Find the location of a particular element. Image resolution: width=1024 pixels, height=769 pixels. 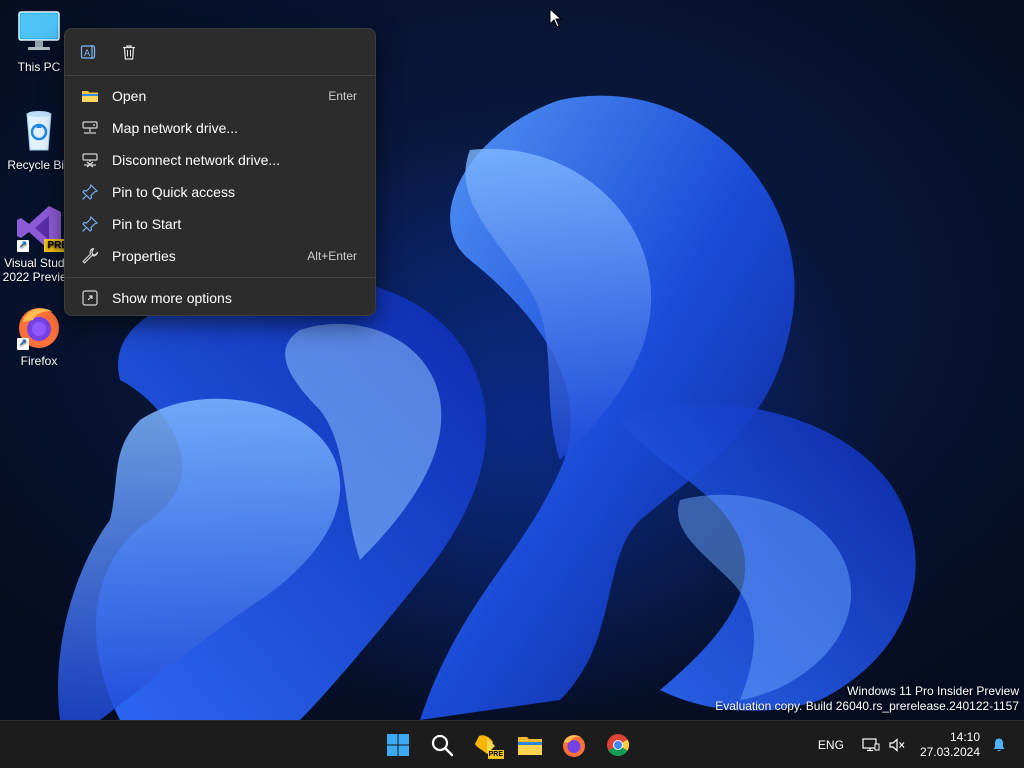

file-explorer-icon is located at coordinates (530, 746).